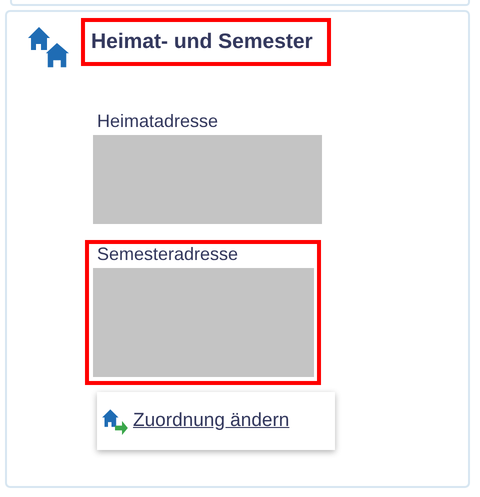 This screenshot has width=480, height=497. Describe the element at coordinates (202, 41) in the screenshot. I see `section-title: Heimat- und Semester` at that location.